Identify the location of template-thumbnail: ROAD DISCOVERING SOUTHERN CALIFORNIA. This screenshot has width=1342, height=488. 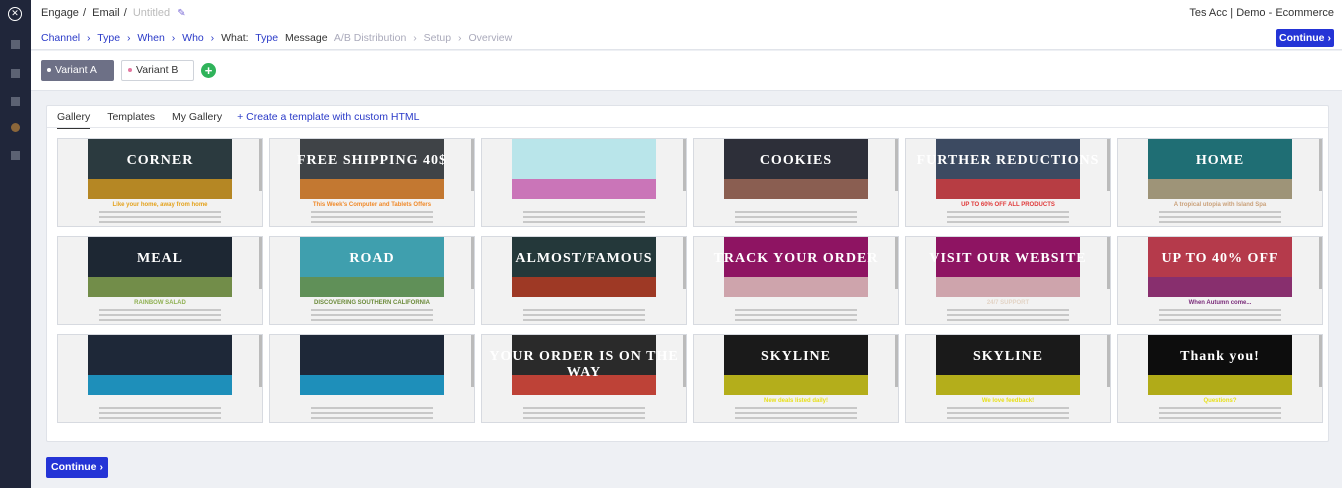
(372, 280).